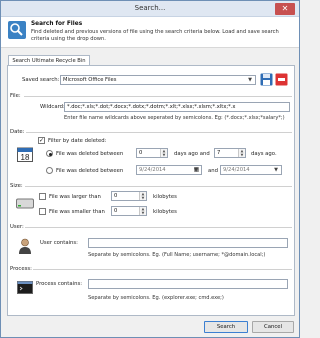 Image resolution: width=320 pixels, height=338 pixels. Describe the element at coordinates (17, 30) in the screenshot. I see `search-magnifier-icon` at that location.